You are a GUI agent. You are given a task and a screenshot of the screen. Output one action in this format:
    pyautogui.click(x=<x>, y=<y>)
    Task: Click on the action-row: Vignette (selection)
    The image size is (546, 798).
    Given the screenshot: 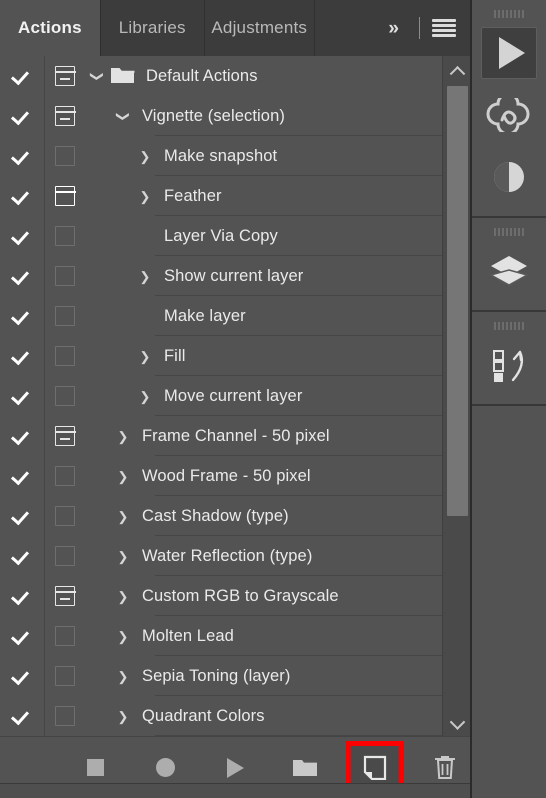 What is the action you would take?
    pyautogui.click(x=221, y=116)
    